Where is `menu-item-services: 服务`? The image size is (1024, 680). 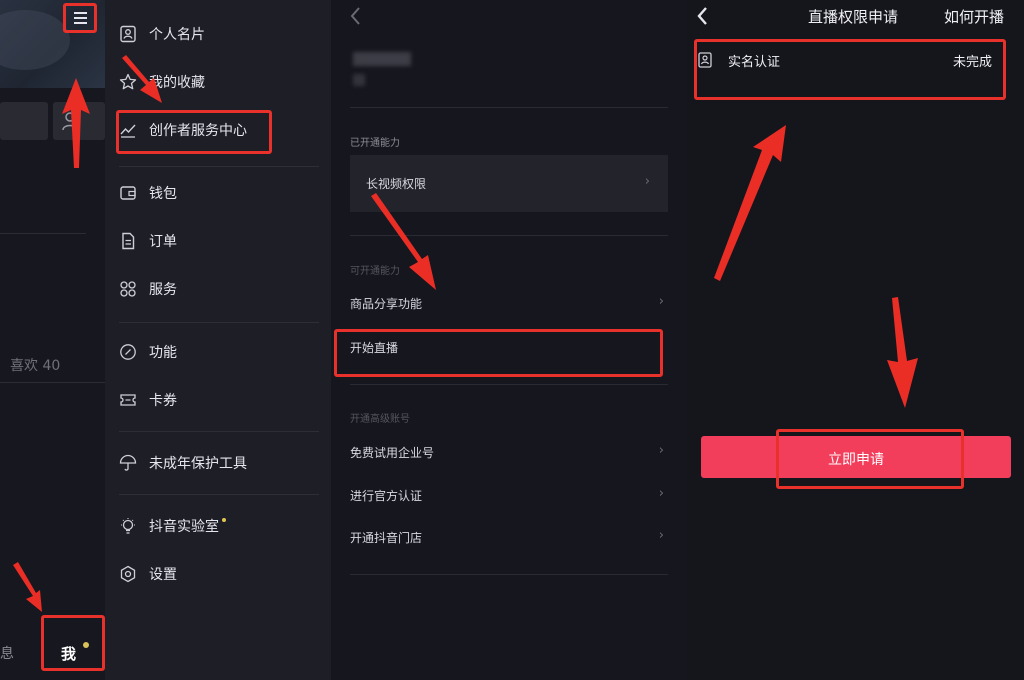 menu-item-services: 服务 is located at coordinates (218, 289).